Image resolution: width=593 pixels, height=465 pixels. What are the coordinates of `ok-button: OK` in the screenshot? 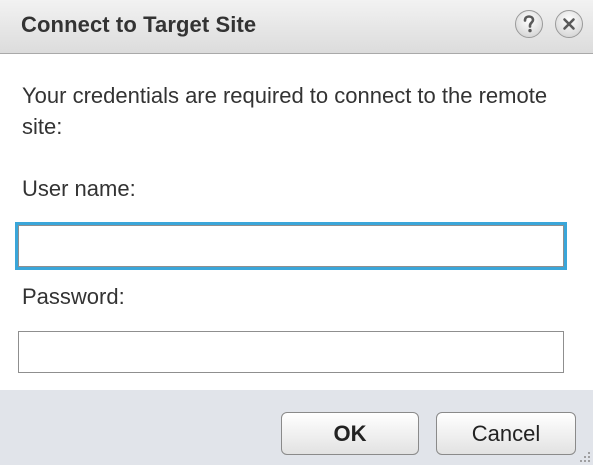 It's located at (350, 433).